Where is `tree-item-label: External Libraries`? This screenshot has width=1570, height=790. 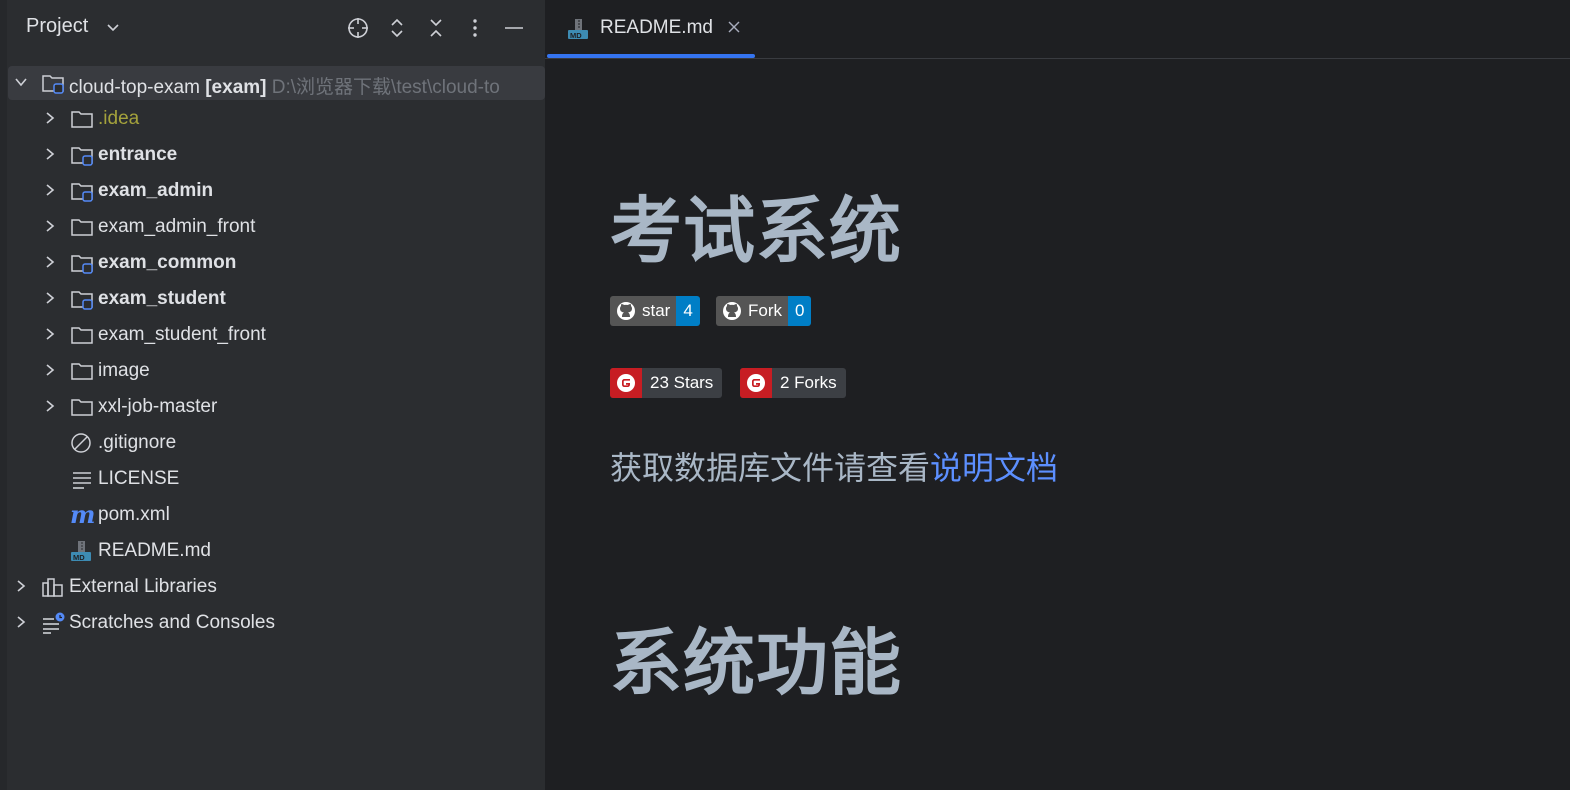 tree-item-label: External Libraries is located at coordinates (143, 586).